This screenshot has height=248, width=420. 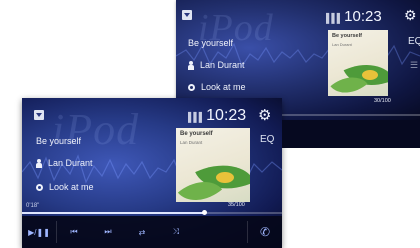 What do you see at coordinates (39, 232) in the screenshot?
I see `play-pause-button: ▶/❚❚` at bounding box center [39, 232].